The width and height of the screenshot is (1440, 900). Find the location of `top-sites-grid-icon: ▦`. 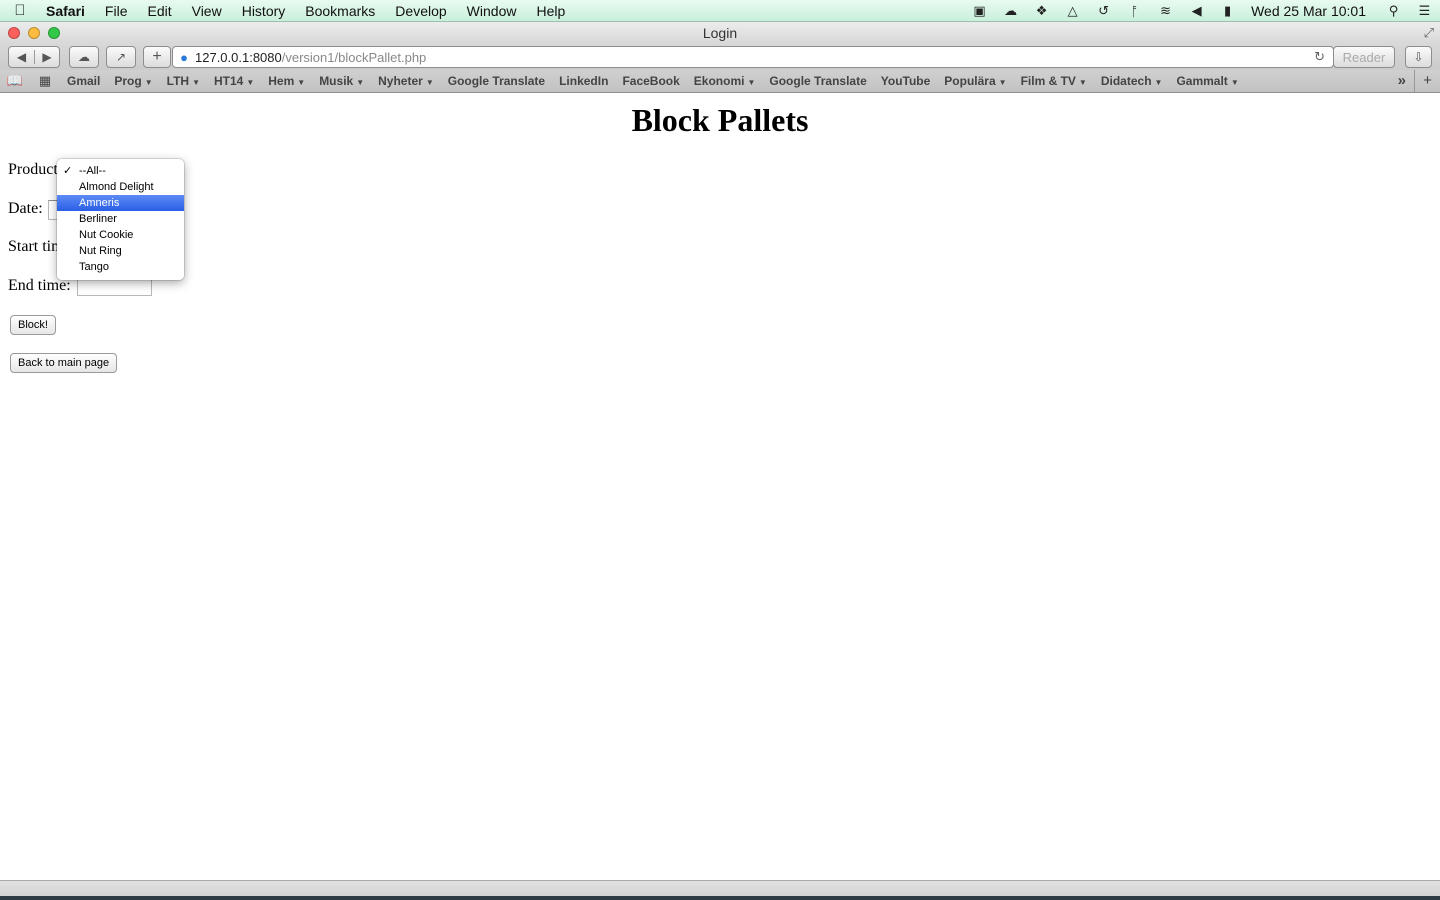

top-sites-grid-icon: ▦ is located at coordinates (45, 81).